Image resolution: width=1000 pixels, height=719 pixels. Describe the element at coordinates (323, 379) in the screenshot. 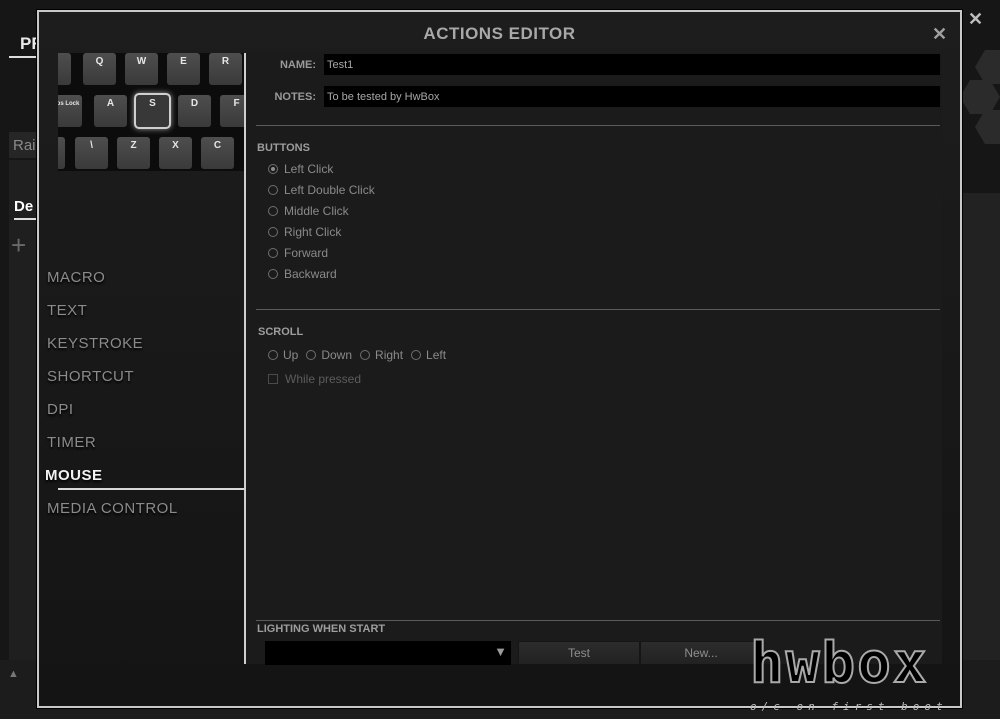

I see `checkbox-label: While pressed` at that location.